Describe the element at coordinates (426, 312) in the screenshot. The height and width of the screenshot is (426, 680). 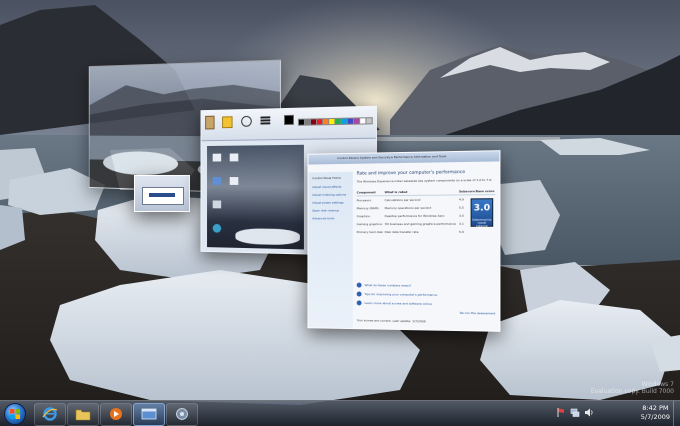
I see `rerun-assessment-link: Re-run the assessment` at that location.